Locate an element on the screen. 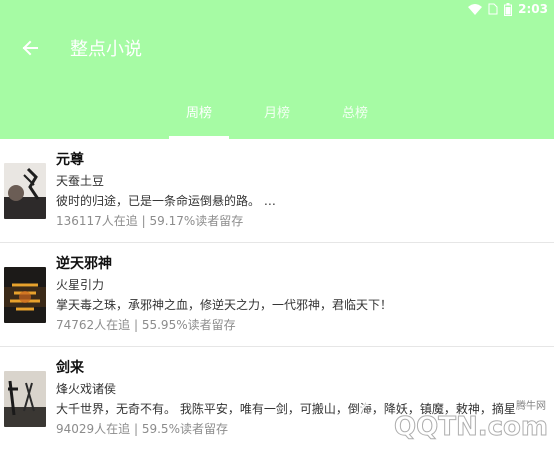 Image resolution: width=554 pixels, height=450 pixels. book-title: 元尊 is located at coordinates (70, 160).